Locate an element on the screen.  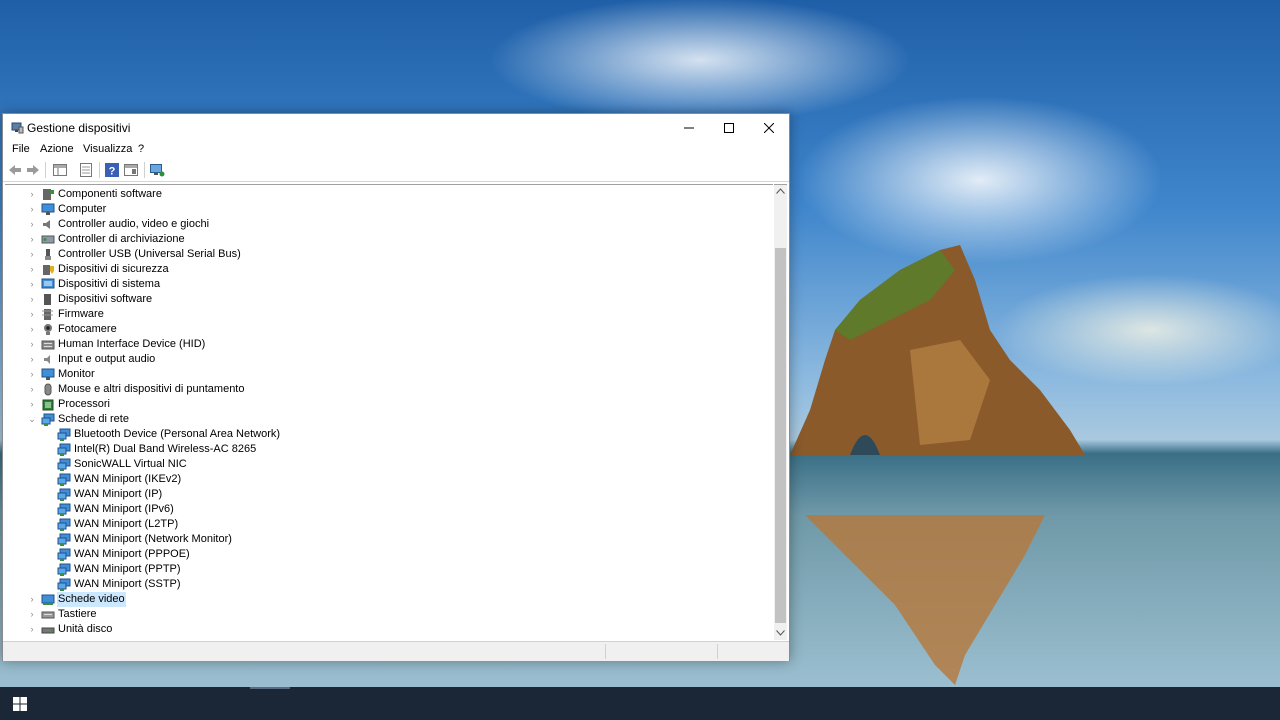
help-icon: ? is located at coordinates (112, 170).